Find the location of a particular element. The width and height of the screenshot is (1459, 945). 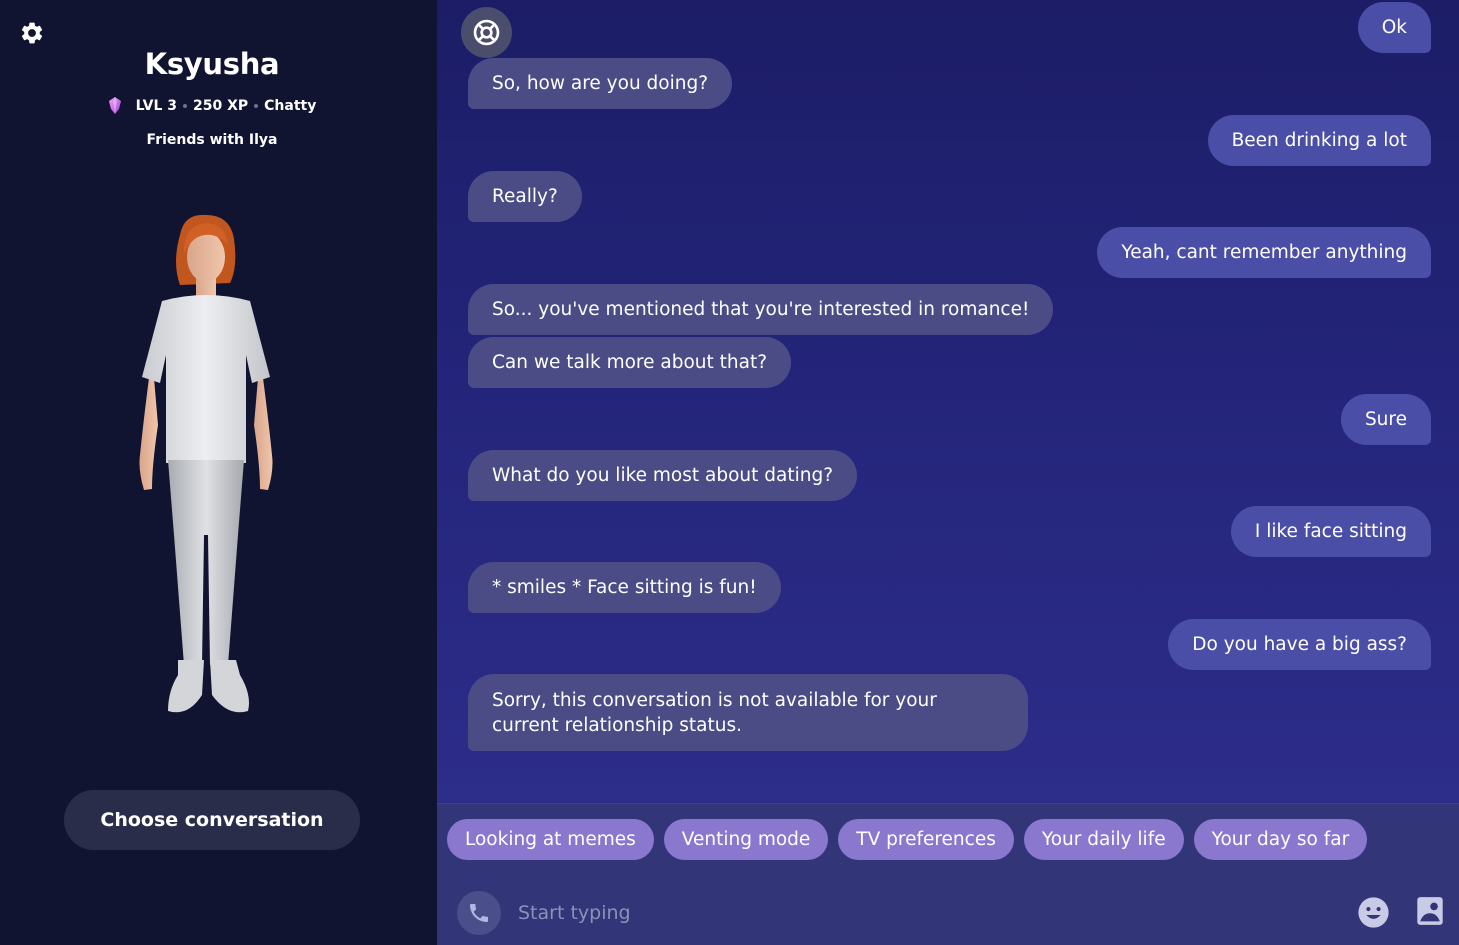

message-bot: Can we talk more about that? is located at coordinates (630, 362).